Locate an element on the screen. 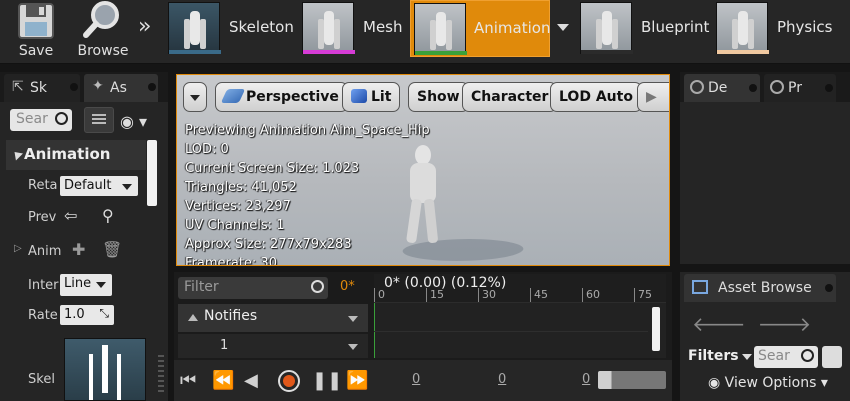  asset-search-input: Sear is located at coordinates (786, 357).